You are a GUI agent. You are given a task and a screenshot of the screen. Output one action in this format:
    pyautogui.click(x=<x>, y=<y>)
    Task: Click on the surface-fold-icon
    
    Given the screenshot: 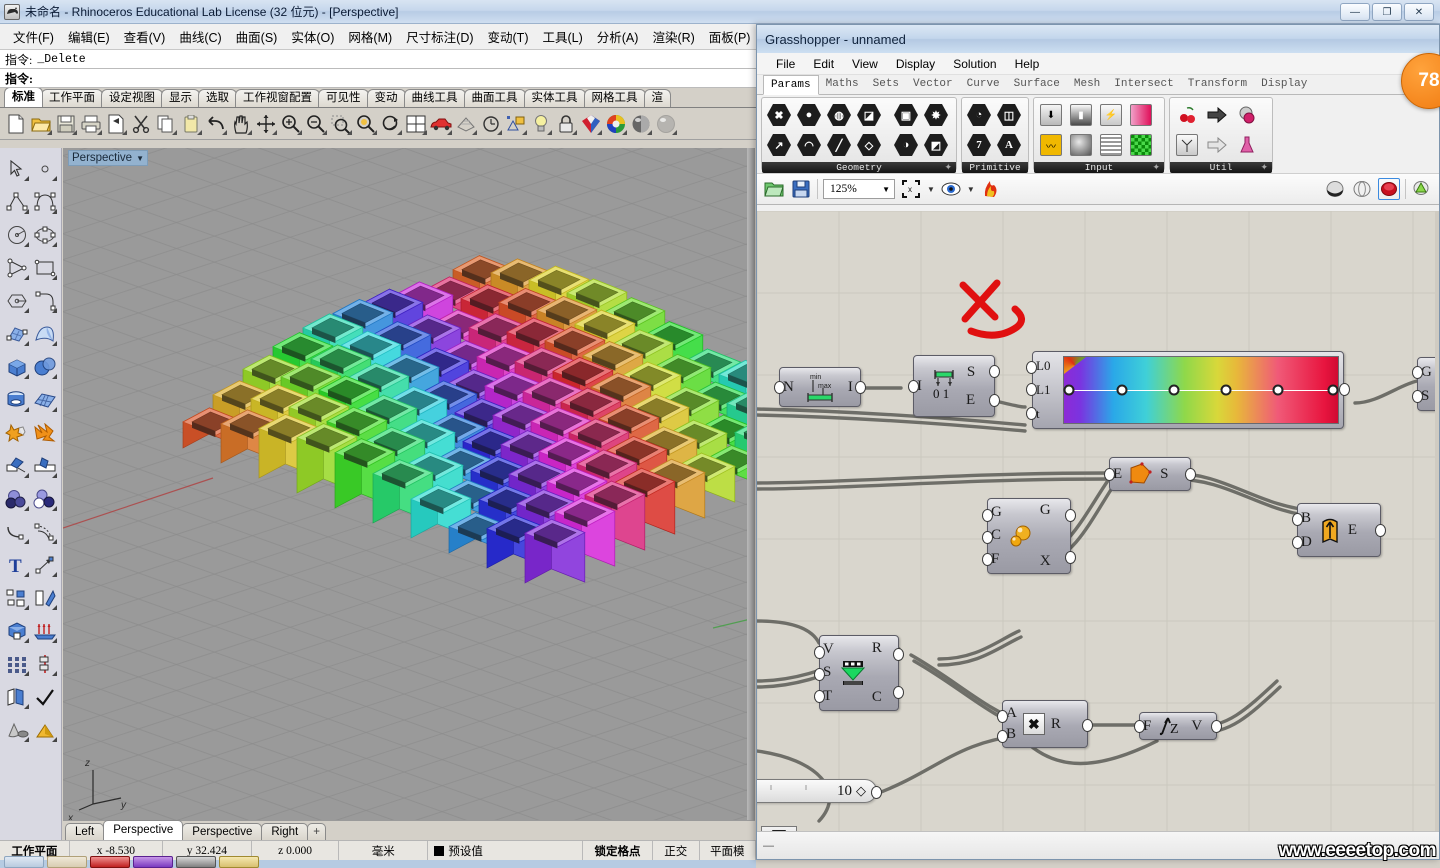 What is the action you would take?
    pyautogui.click(x=17, y=696)
    